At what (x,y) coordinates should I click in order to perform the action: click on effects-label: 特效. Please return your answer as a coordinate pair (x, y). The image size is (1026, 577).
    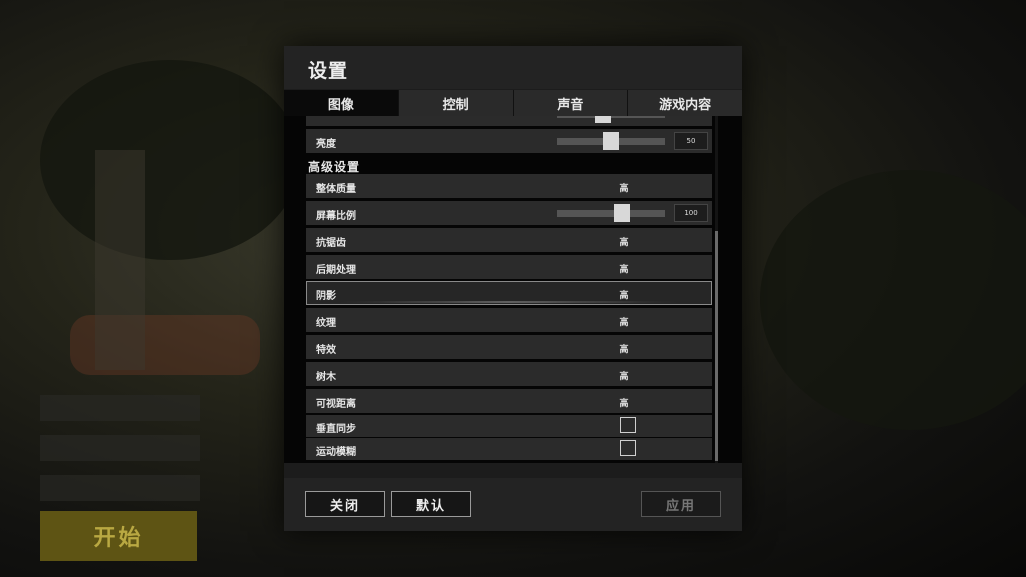
    Looking at the image, I should click on (326, 350).